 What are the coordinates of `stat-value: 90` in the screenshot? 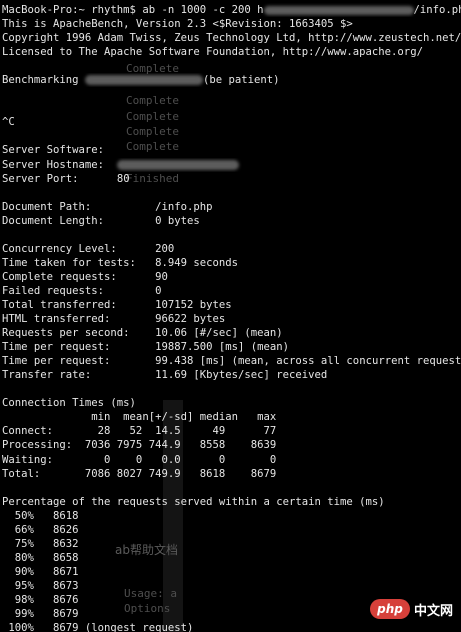 It's located at (161, 276).